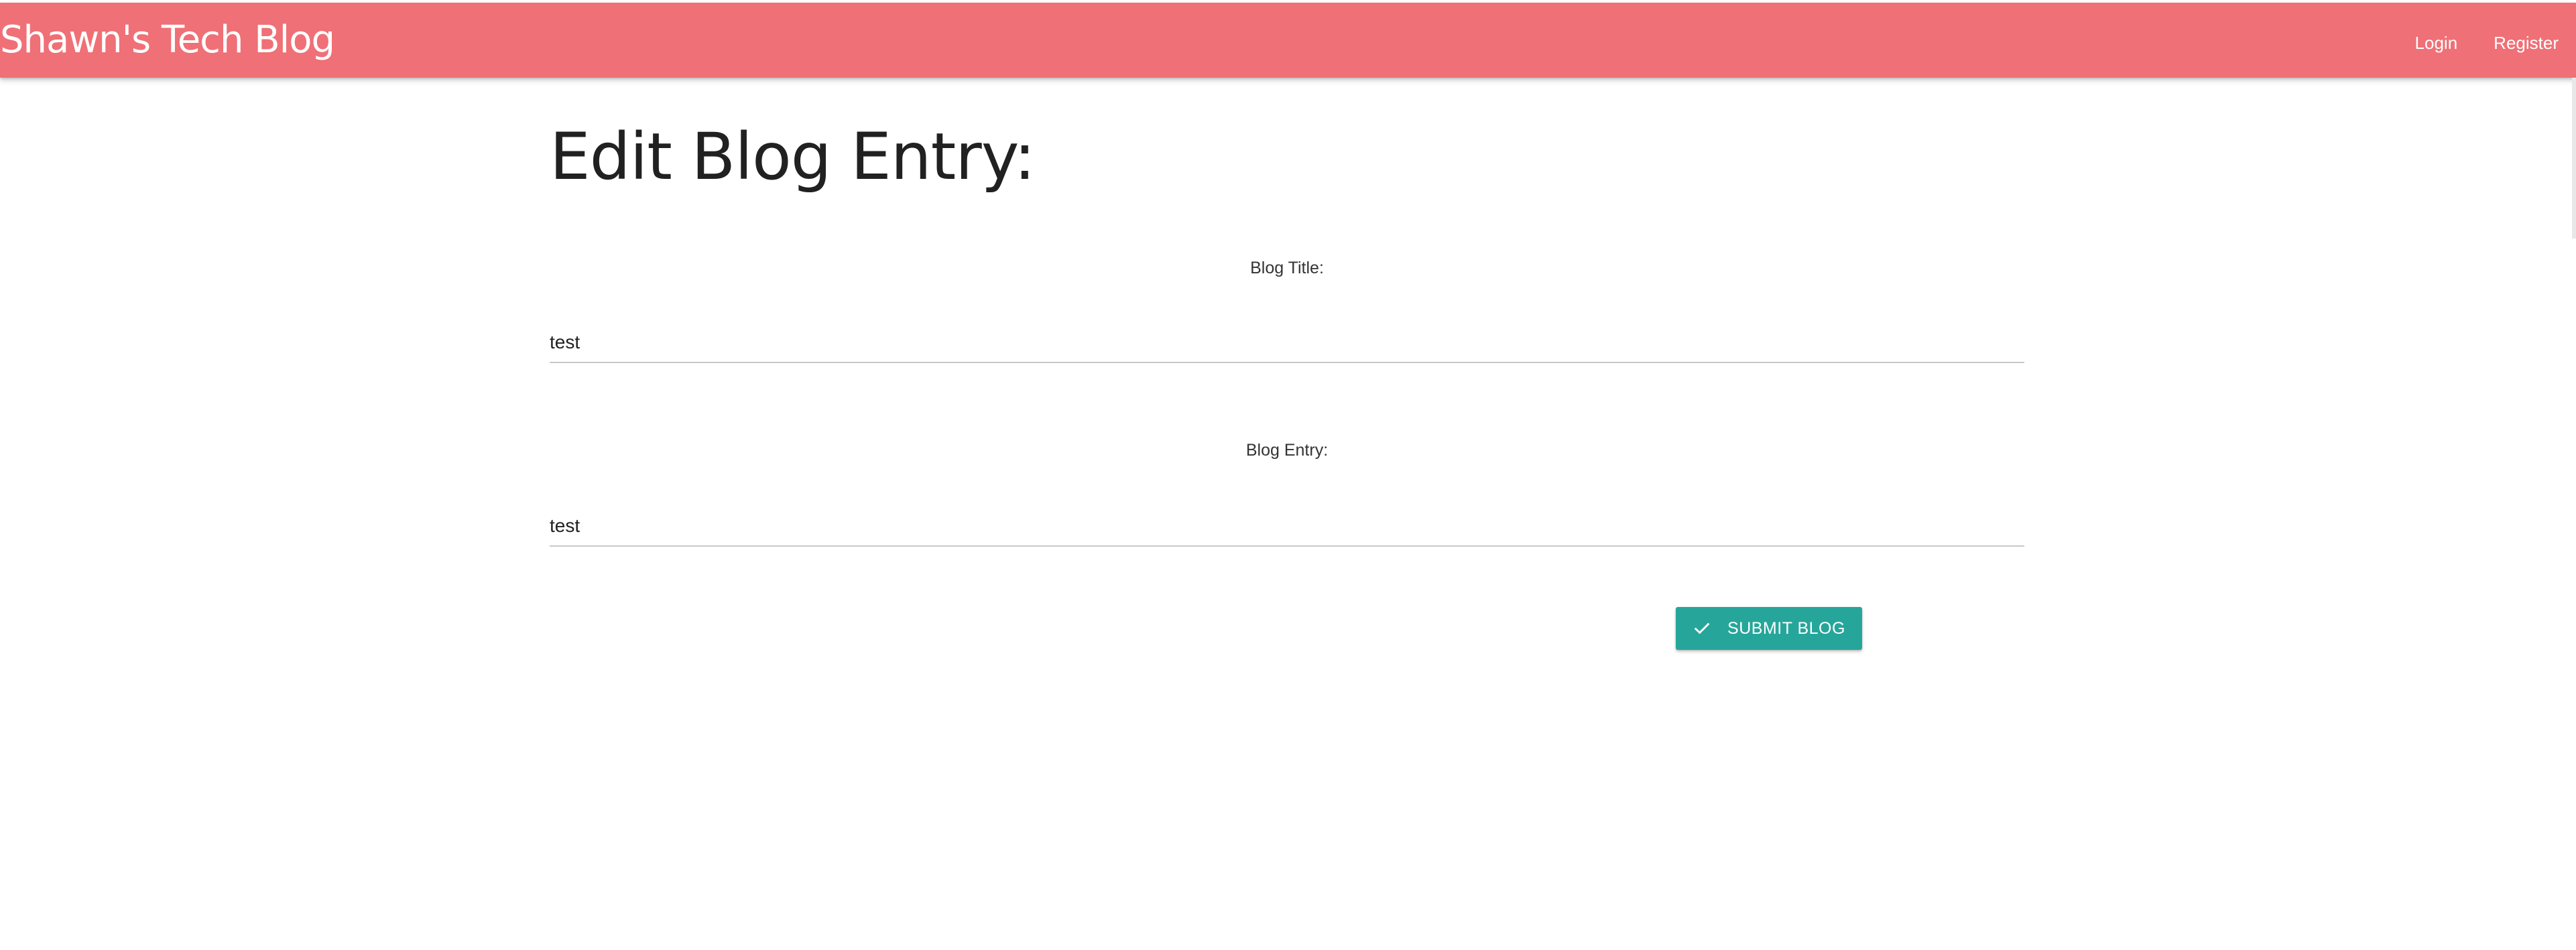 This screenshot has height=950, width=2576. Describe the element at coordinates (1702, 628) in the screenshot. I see `check-icon` at that location.